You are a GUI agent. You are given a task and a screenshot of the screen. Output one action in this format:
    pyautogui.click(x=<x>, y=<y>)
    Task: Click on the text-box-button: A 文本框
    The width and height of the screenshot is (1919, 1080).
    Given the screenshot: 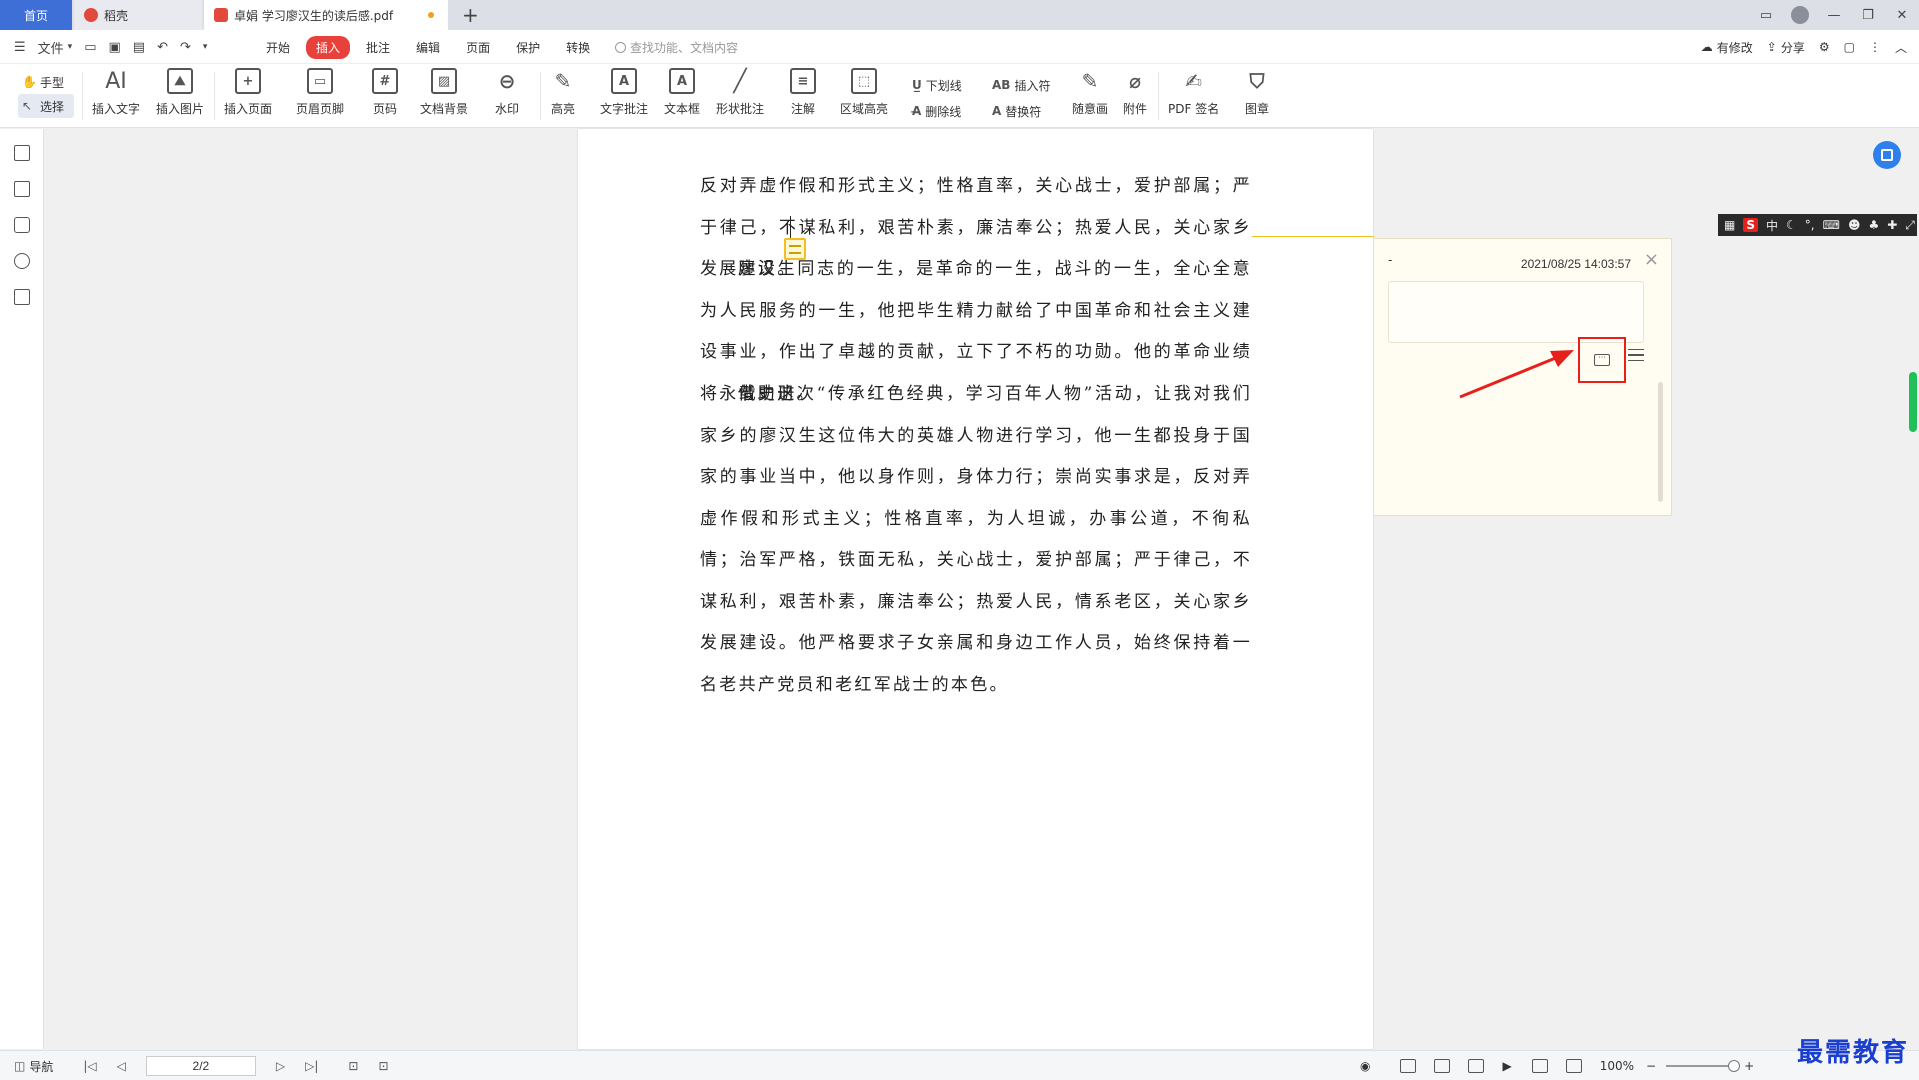 What is the action you would take?
    pyautogui.click(x=682, y=92)
    